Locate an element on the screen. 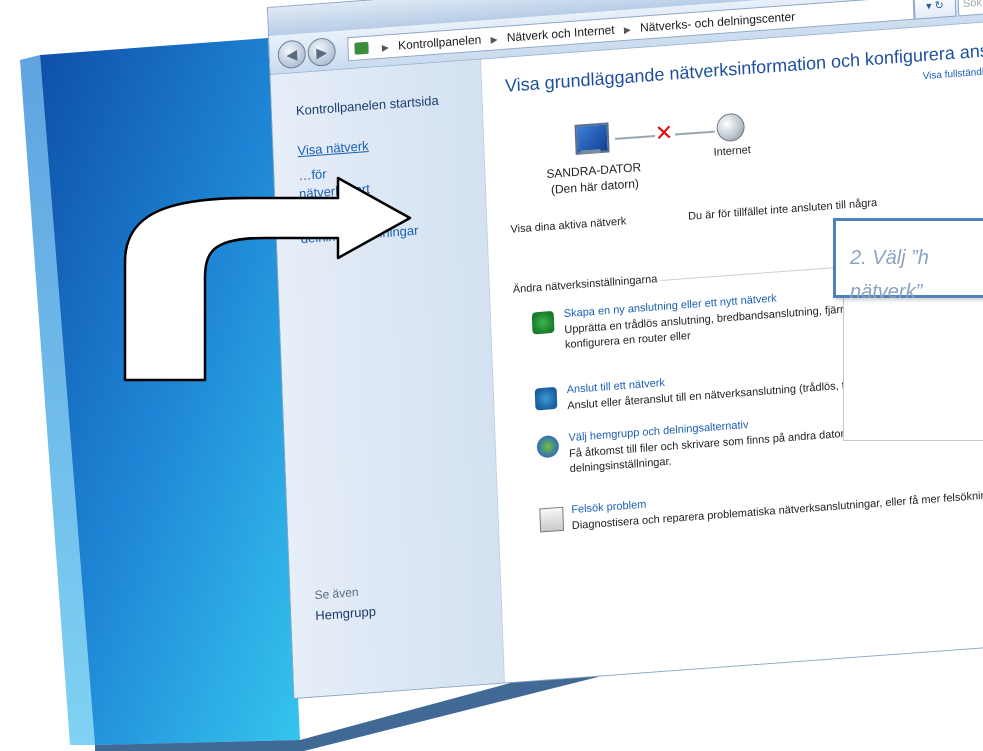  pointer-arrow is located at coordinates (267, 279).